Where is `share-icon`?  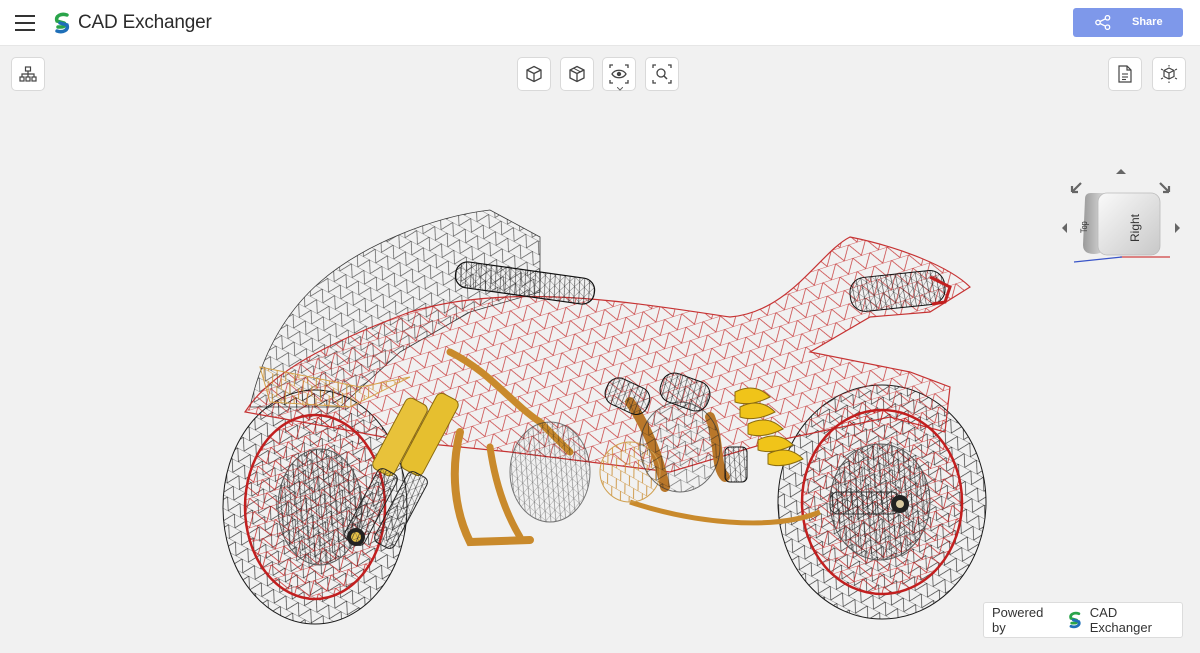 share-icon is located at coordinates (1103, 22).